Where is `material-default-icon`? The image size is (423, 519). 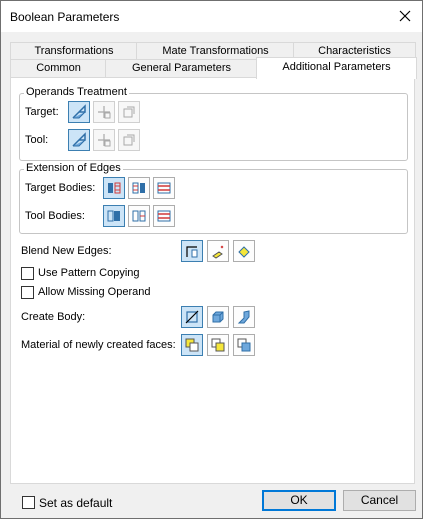
material-default-icon is located at coordinates (244, 345).